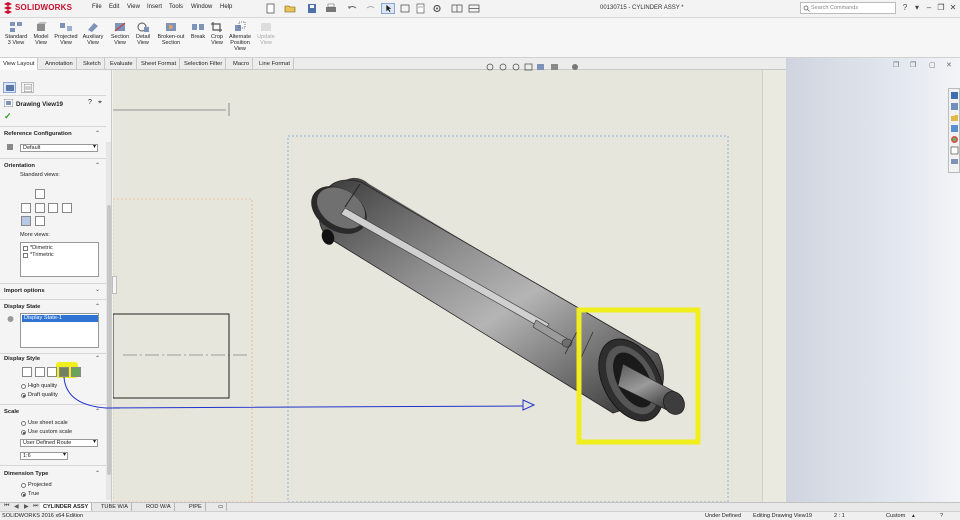  I want to click on use-custom-scale-radio, so click(23, 432).